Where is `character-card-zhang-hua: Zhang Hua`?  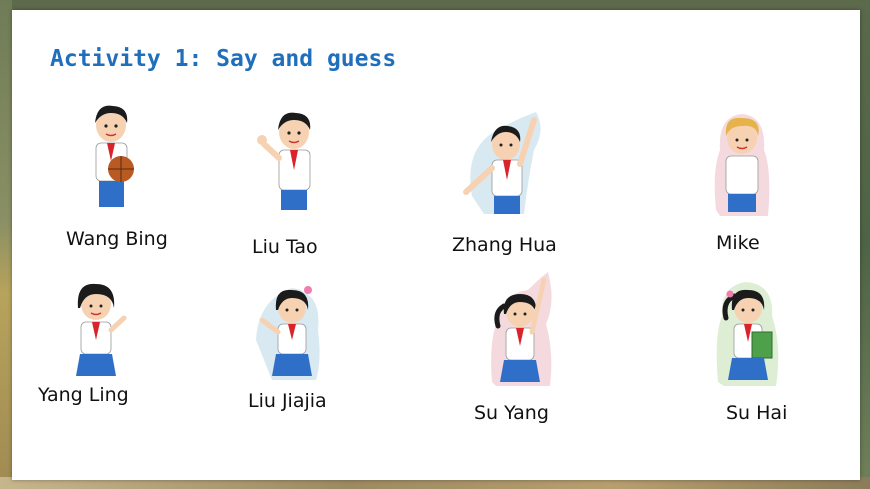 character-card-zhang-hua: Zhang Hua is located at coordinates (507, 188).